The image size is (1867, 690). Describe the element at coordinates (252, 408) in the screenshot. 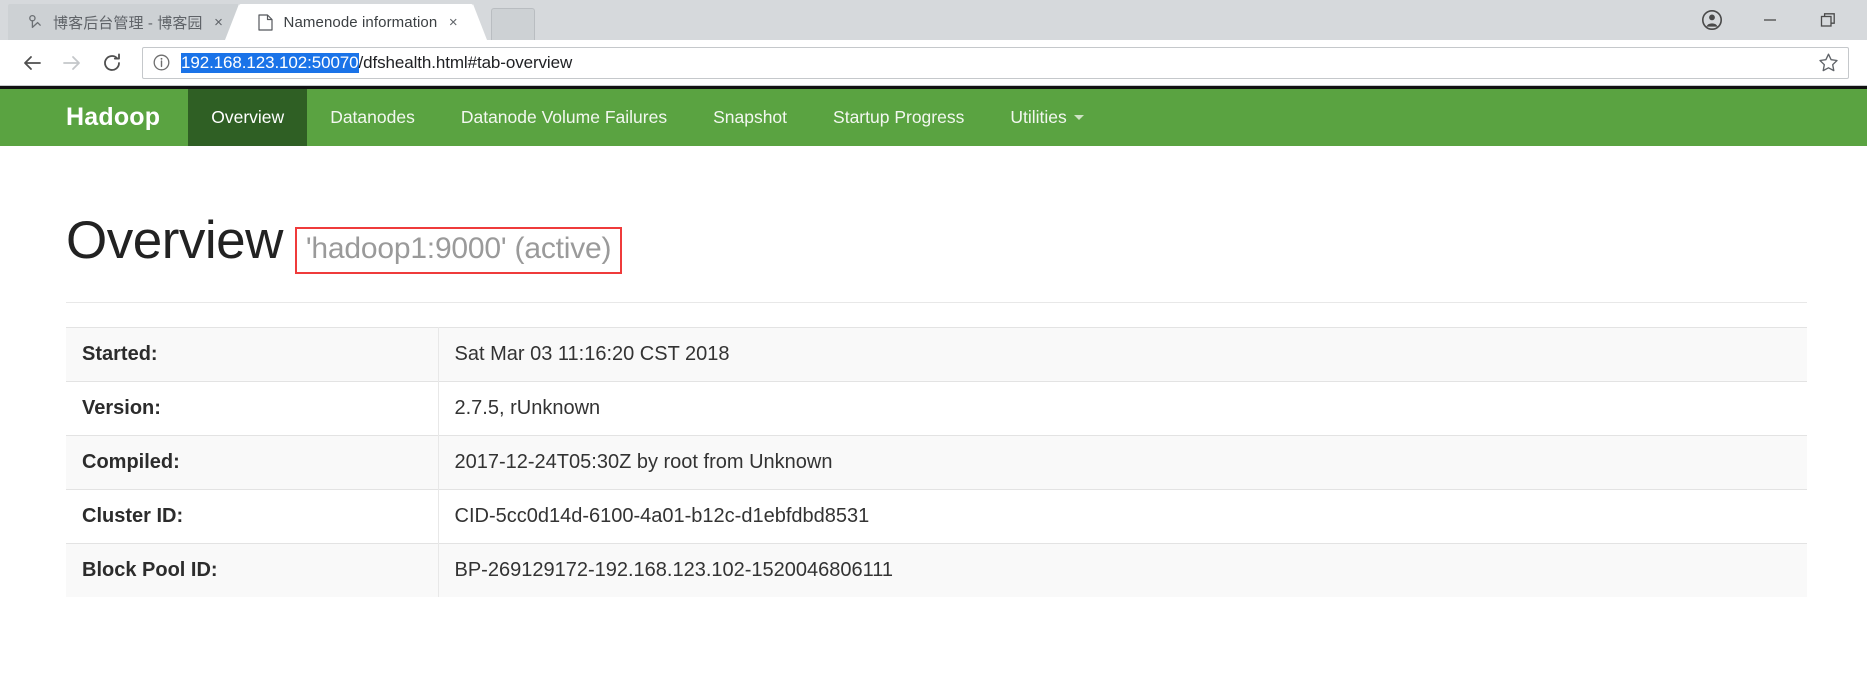

I see `row-key: Version:` at that location.